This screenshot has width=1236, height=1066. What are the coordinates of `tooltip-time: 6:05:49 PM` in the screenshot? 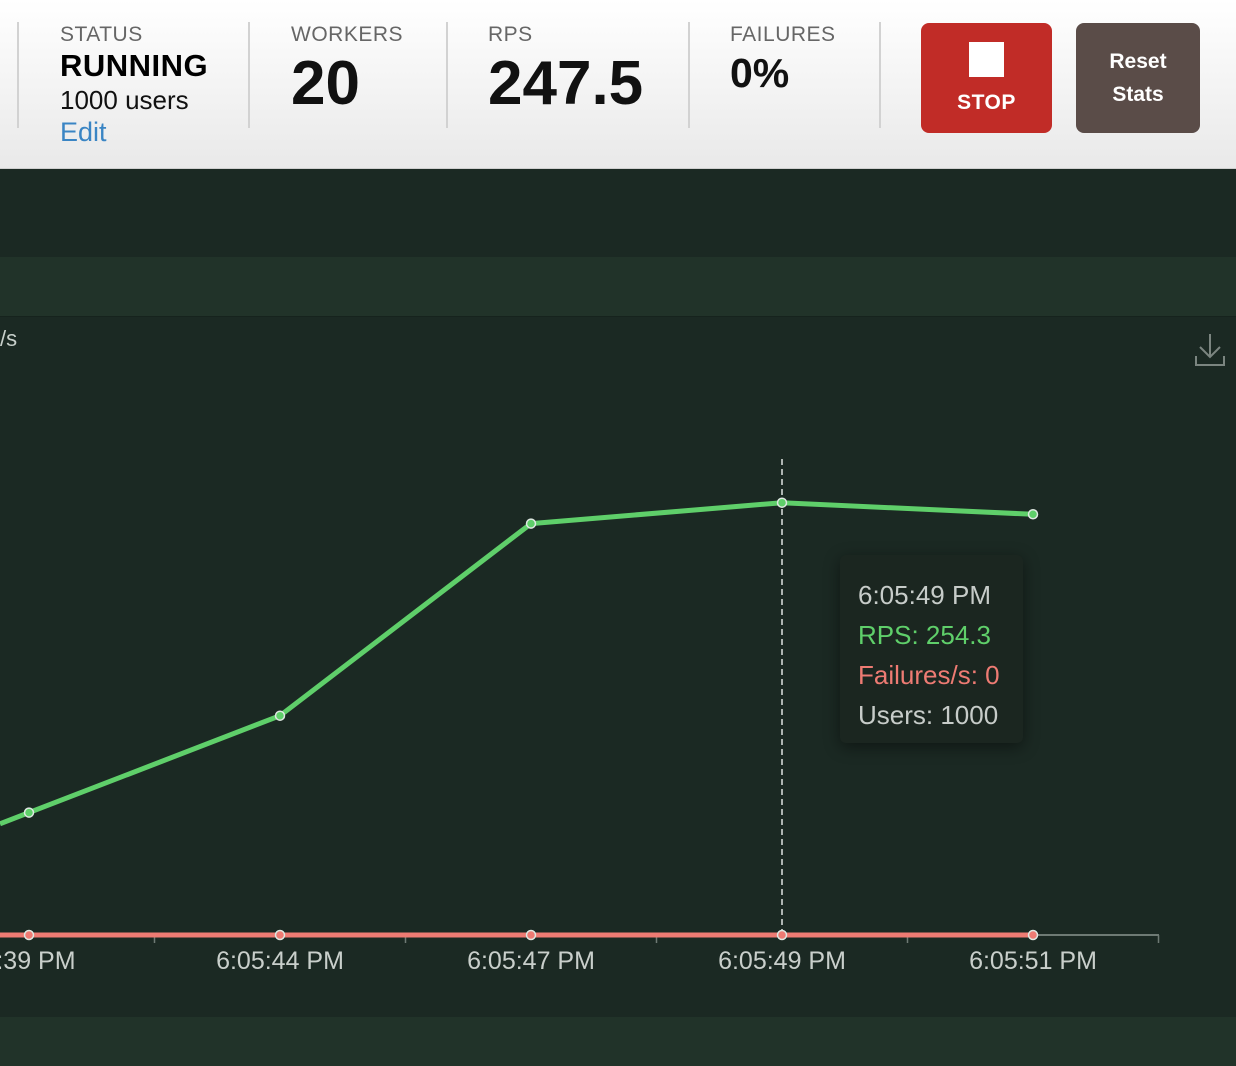 It's located at (924, 595).